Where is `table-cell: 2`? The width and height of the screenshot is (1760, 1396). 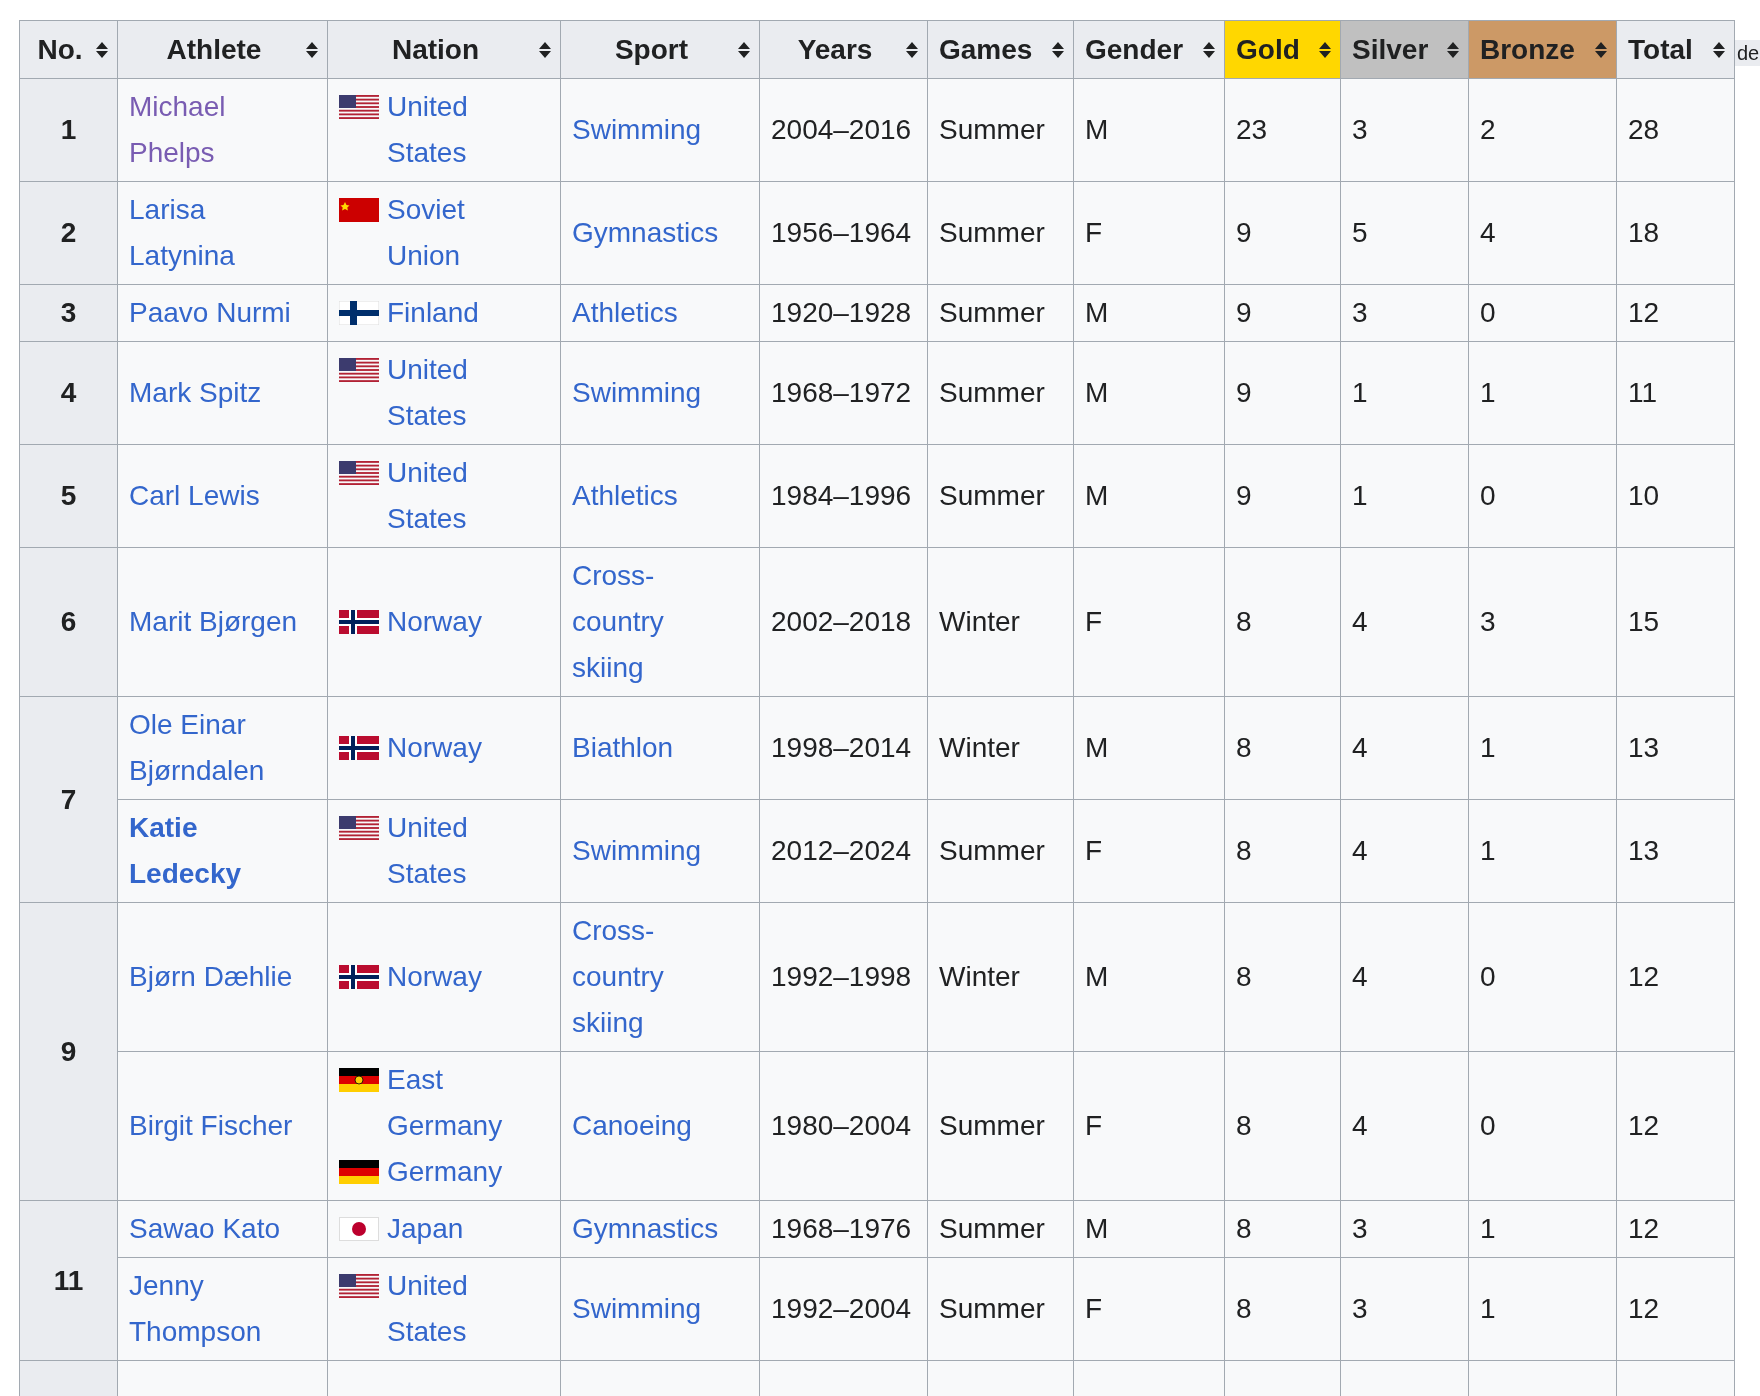
table-cell: 2 is located at coordinates (1542, 130).